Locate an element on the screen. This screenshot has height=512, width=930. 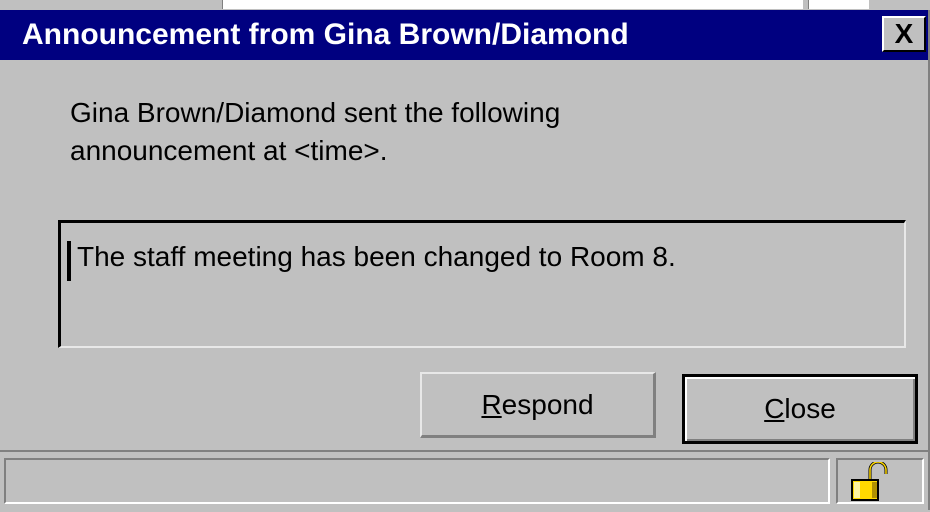
respond-button-label: Respond is located at coordinates (537, 404).